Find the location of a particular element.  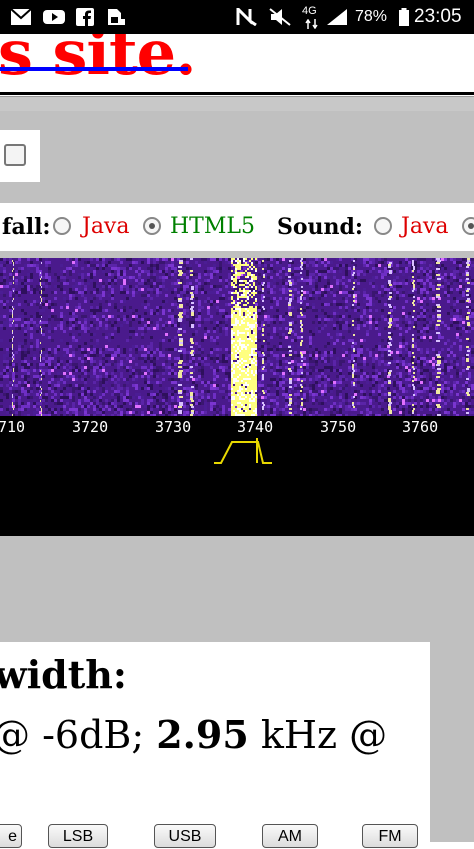

sim-card-icon is located at coordinates (116, 17).